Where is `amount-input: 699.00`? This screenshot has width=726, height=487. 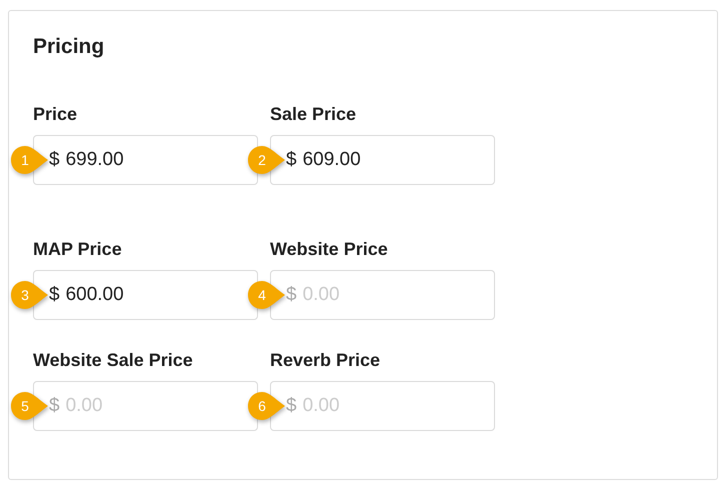
amount-input: 699.00 is located at coordinates (141, 160).